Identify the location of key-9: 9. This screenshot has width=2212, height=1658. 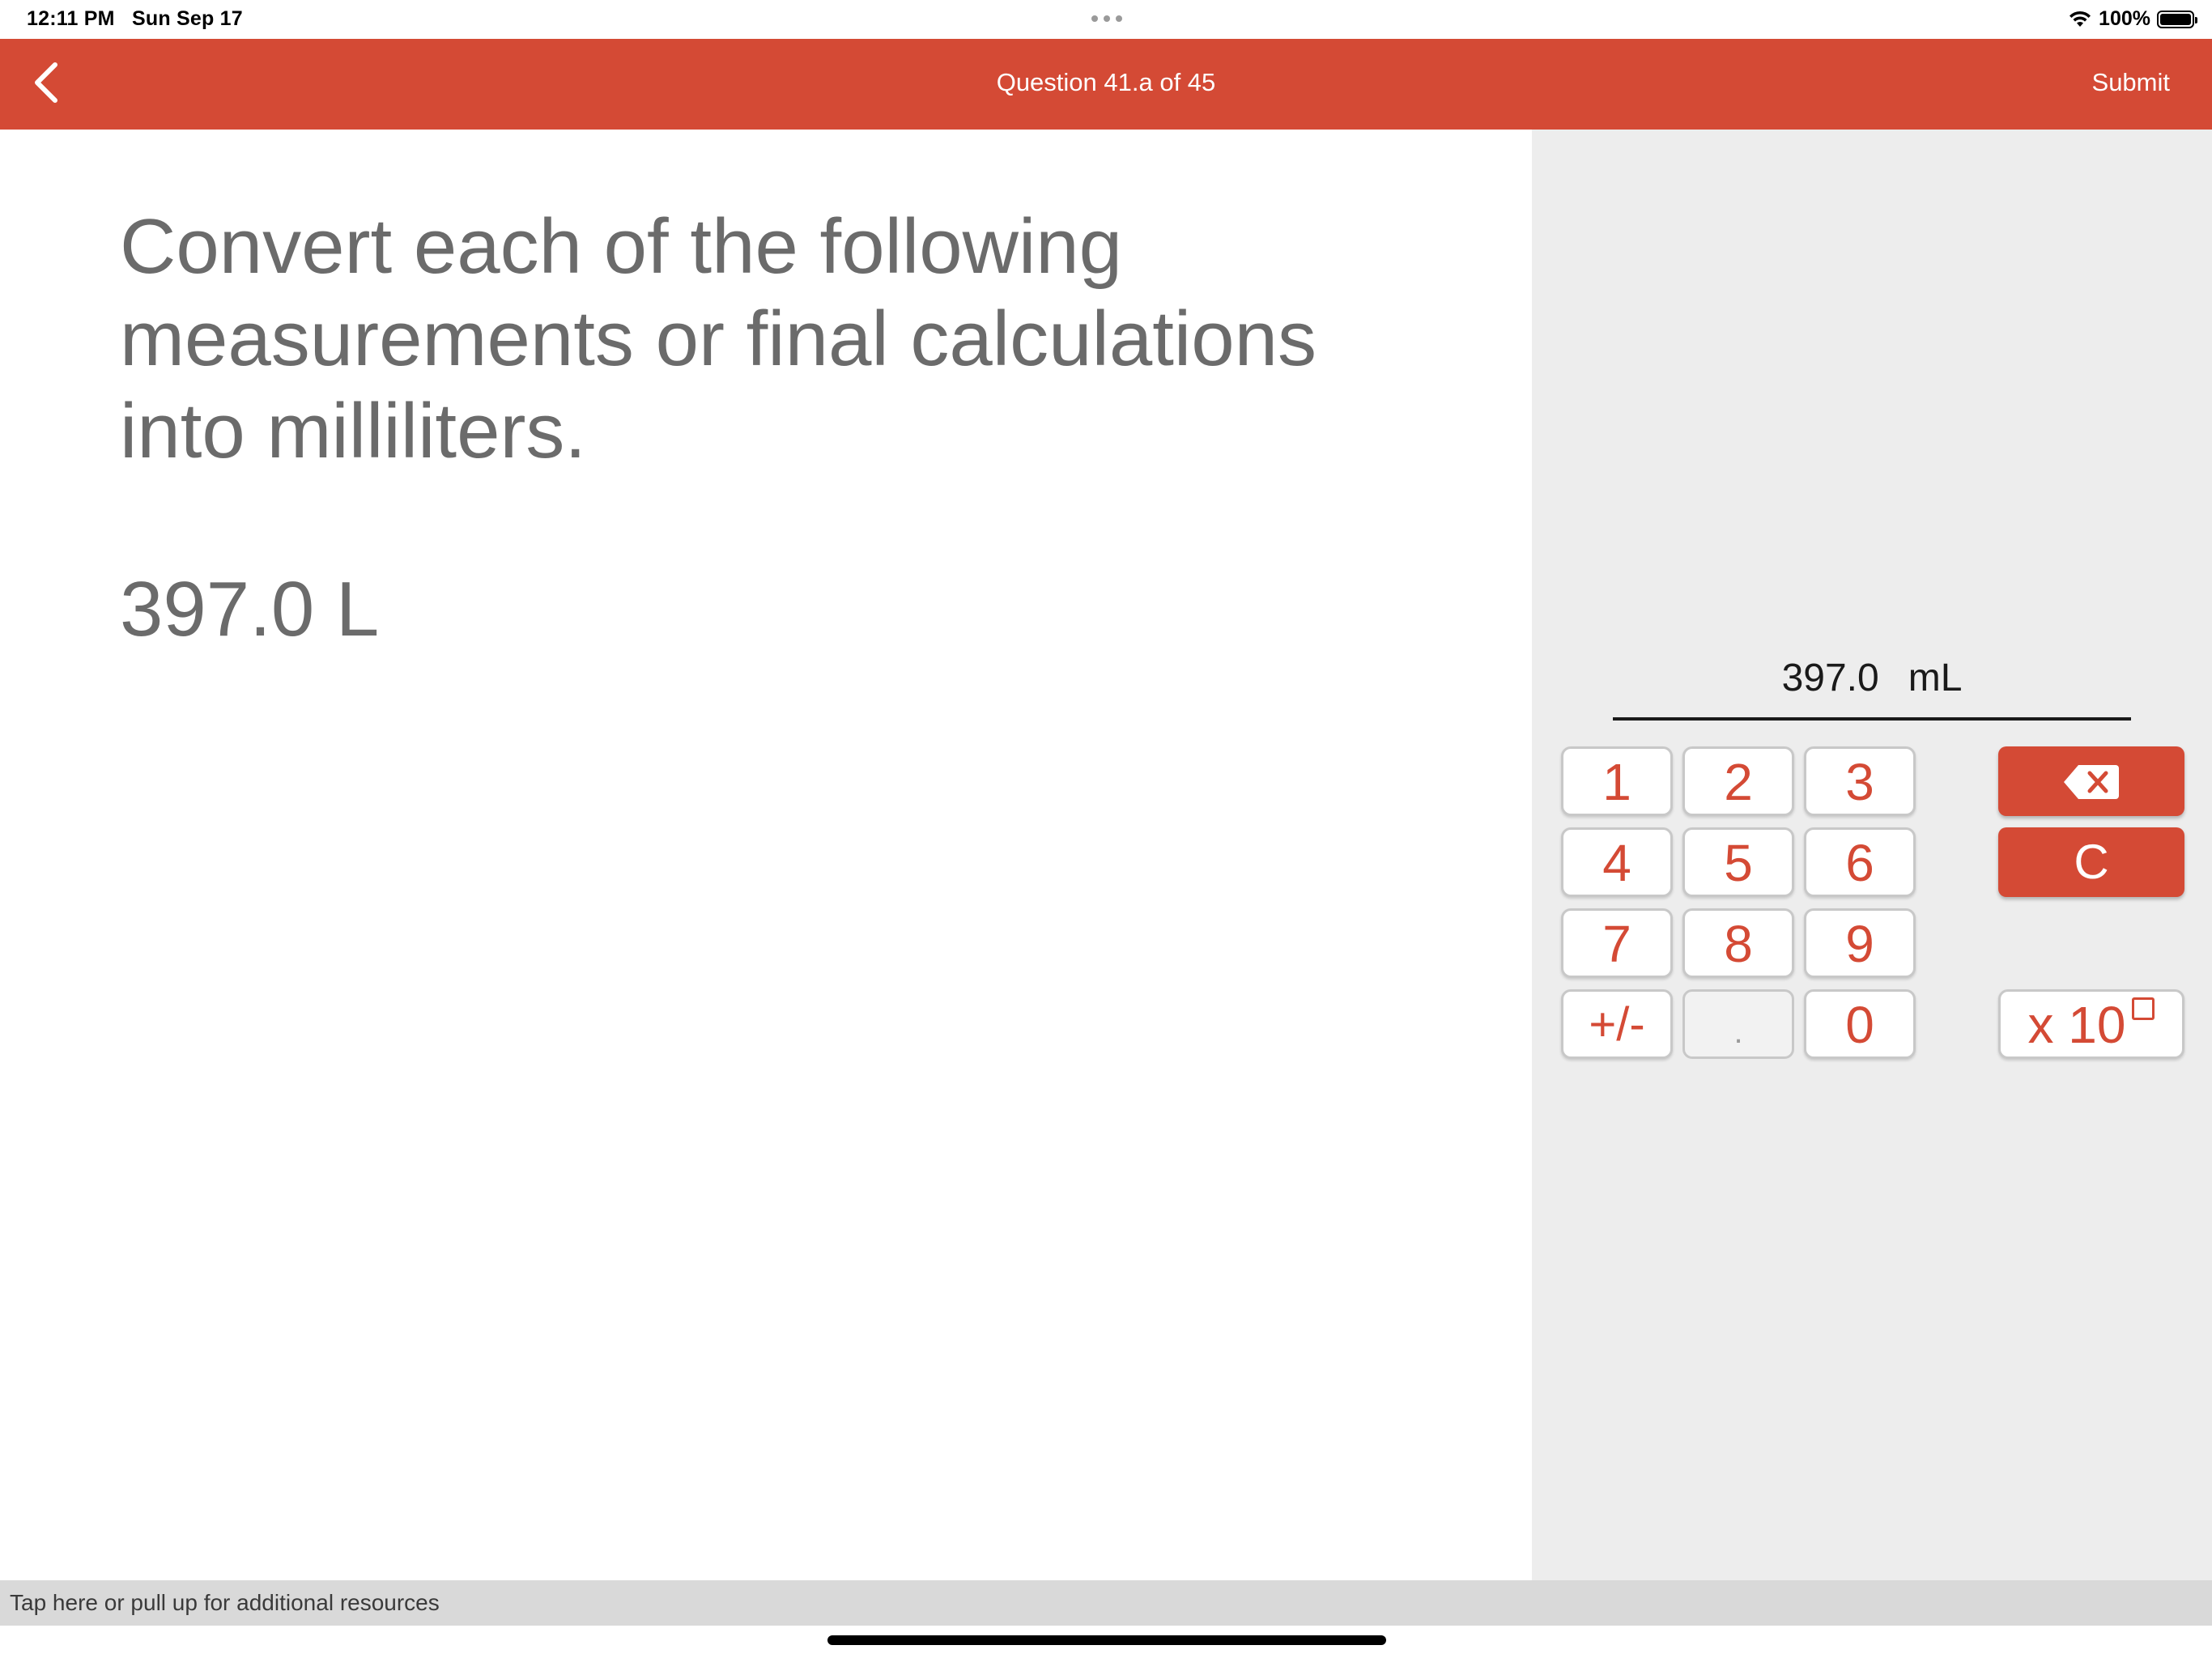
(1860, 943).